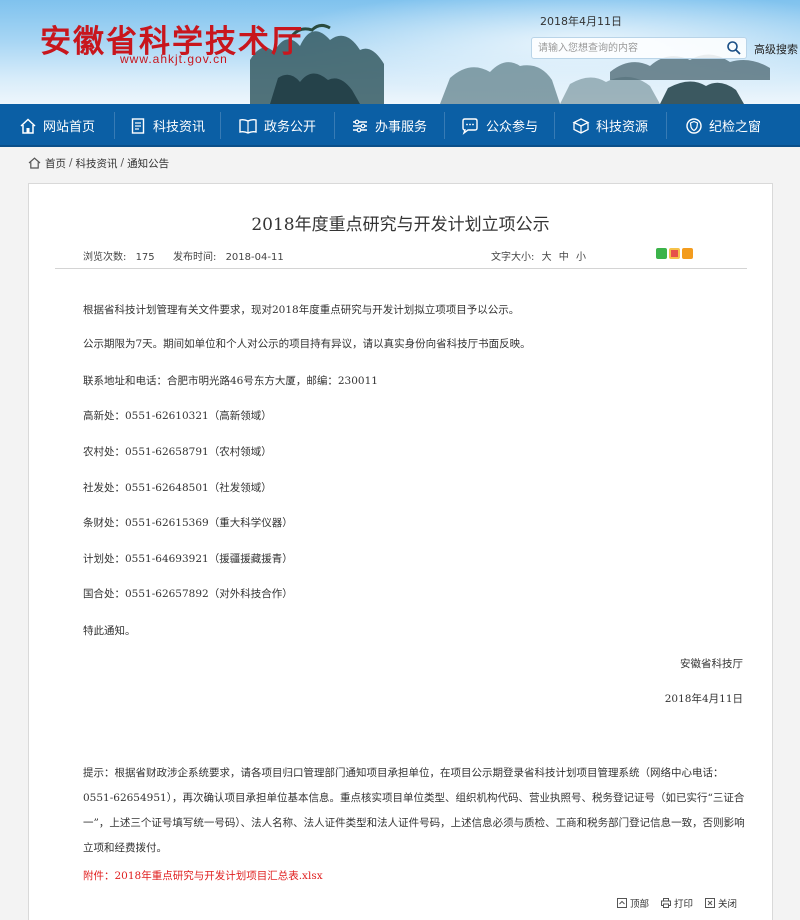 This screenshot has height=920, width=800. I want to click on publish-time: 发布时间: 2018-04-11, so click(228, 255).